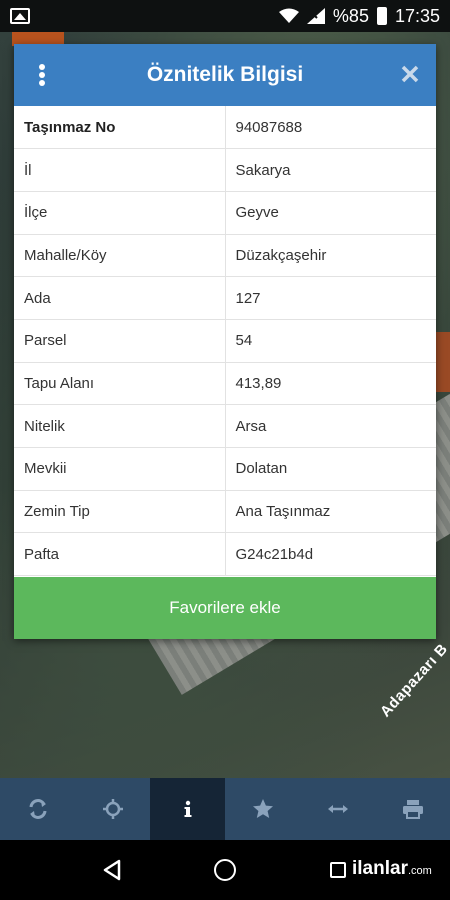 The width and height of the screenshot is (450, 900). Describe the element at coordinates (120, 298) in the screenshot. I see `attribute-key: Ada` at that location.